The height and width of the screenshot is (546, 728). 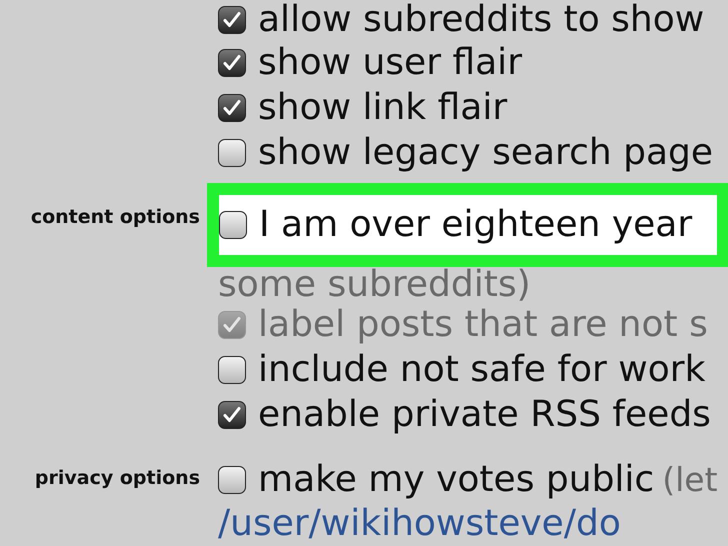 I want to click on option-label: show user flair, so click(x=390, y=62).